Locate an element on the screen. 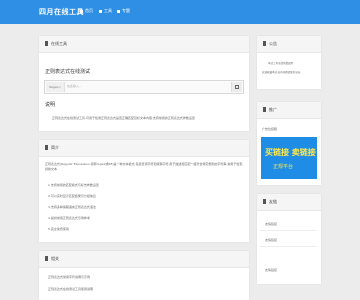  links-card-header: 友链 is located at coordinates (289, 202).